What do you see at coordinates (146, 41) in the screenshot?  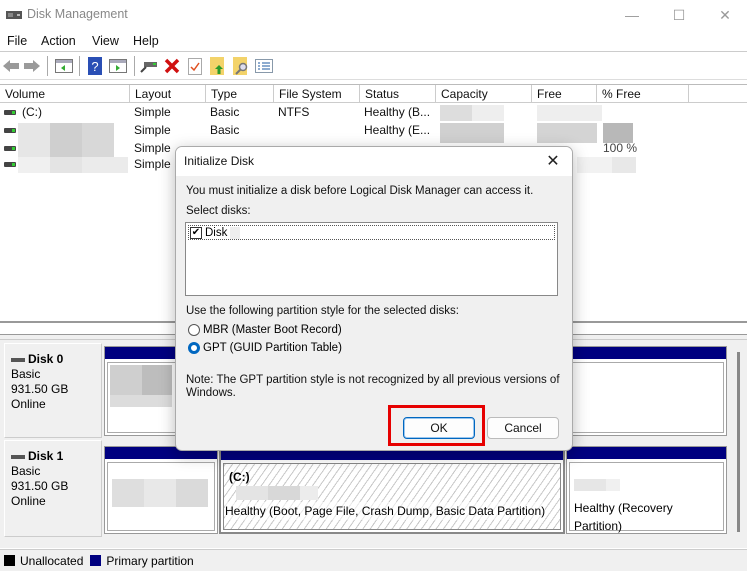 I see `menu-help: Help` at bounding box center [146, 41].